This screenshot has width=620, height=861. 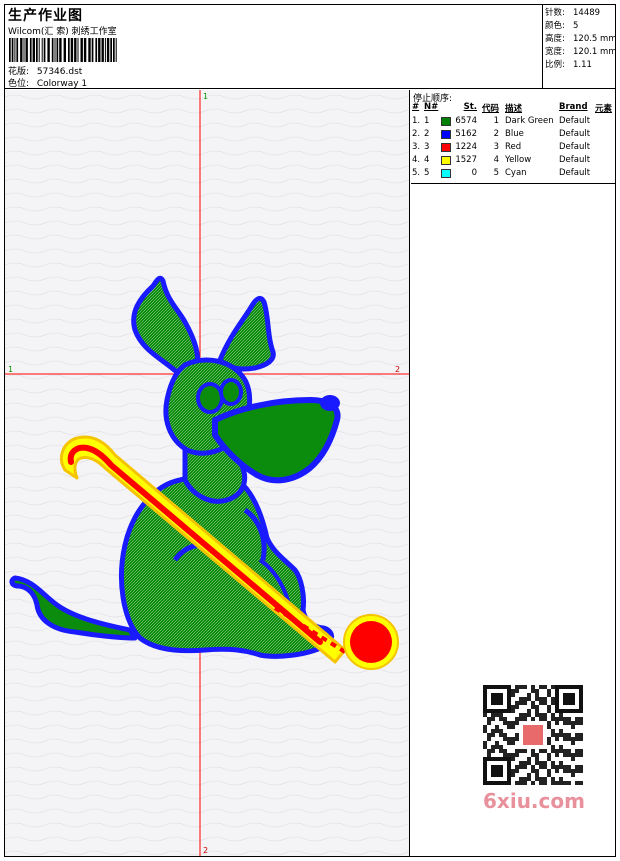 I want to click on stop-sequence-row: 4. 4 1527 4 Yellow Default, so click(x=513, y=160).